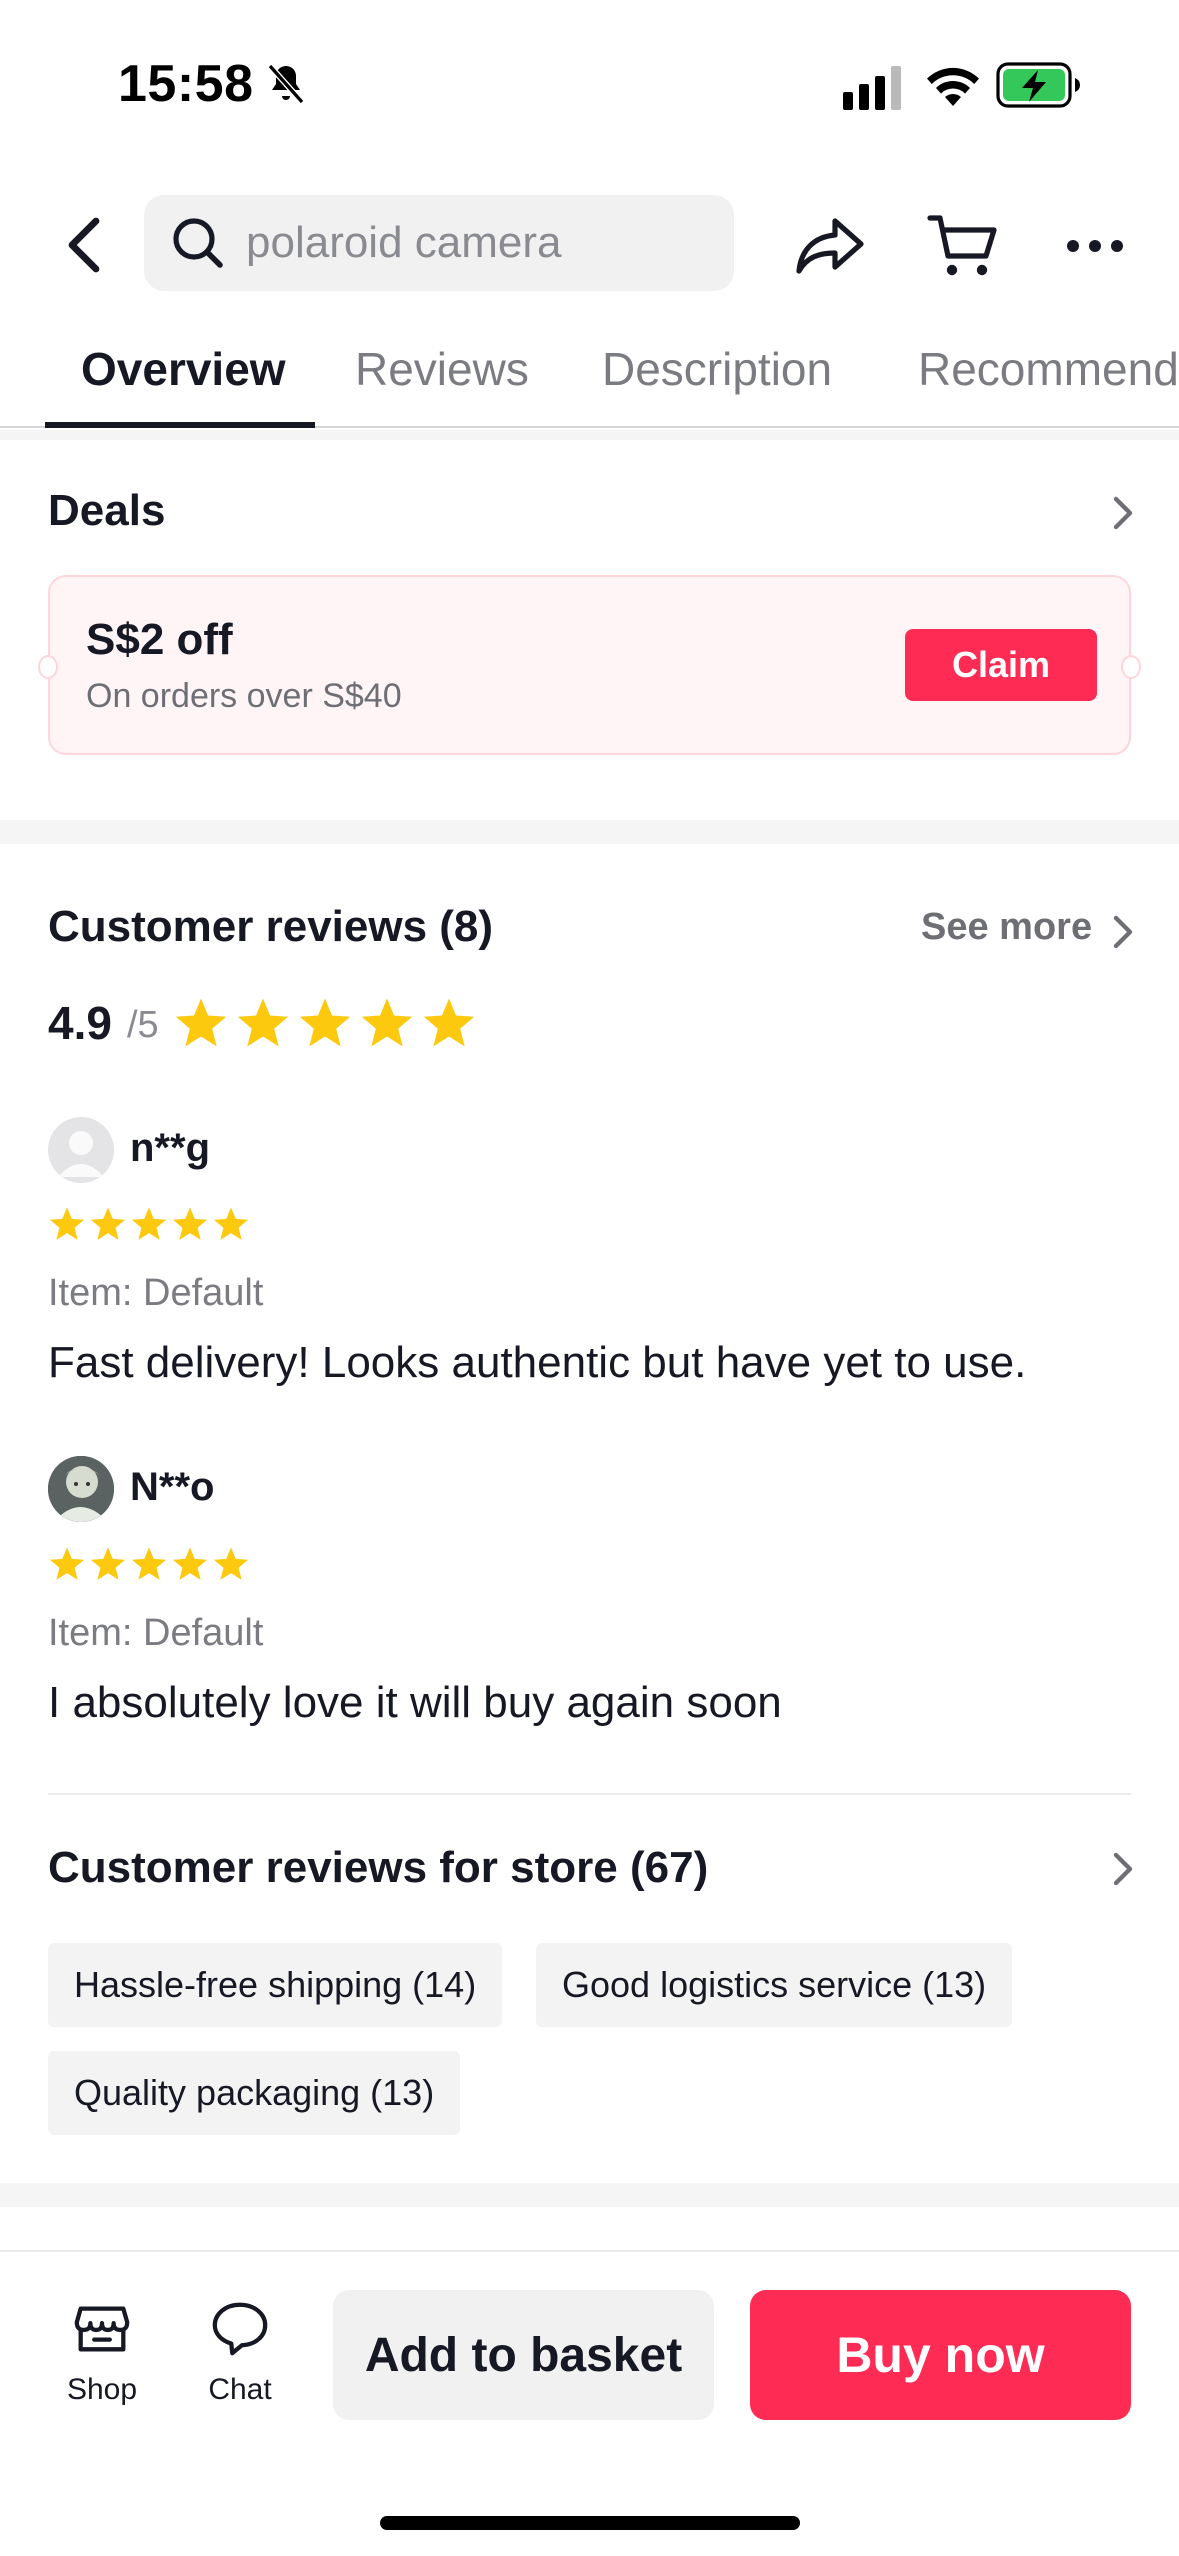  Describe the element at coordinates (940, 2355) in the screenshot. I see `buy-now-button: Buy now` at that location.